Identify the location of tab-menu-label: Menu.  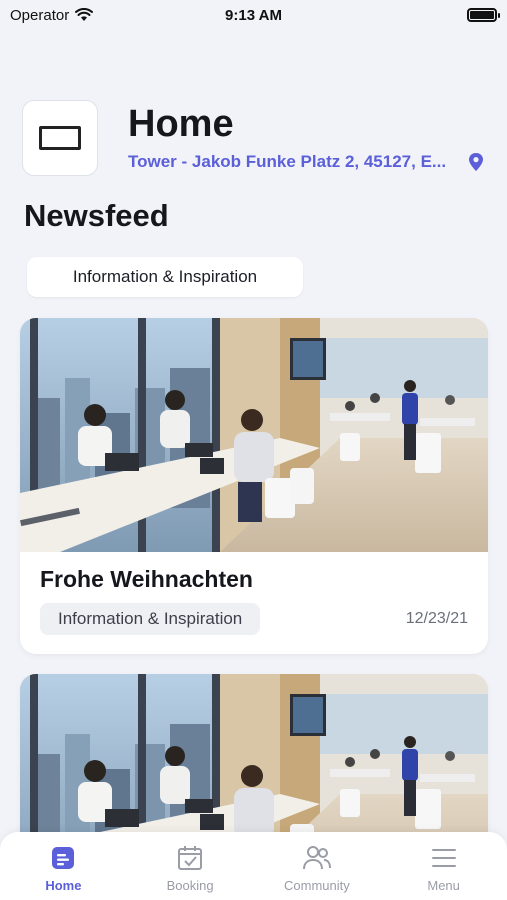
(443, 885).